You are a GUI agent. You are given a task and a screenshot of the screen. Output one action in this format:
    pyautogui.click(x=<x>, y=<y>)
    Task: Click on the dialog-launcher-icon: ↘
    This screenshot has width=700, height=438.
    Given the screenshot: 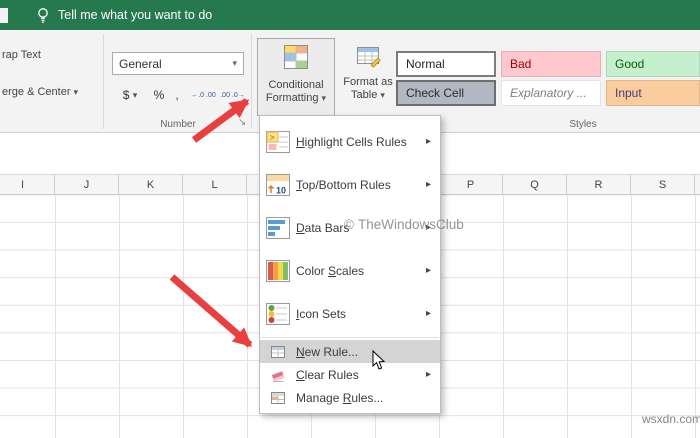 What is the action you would take?
    pyautogui.click(x=242, y=122)
    